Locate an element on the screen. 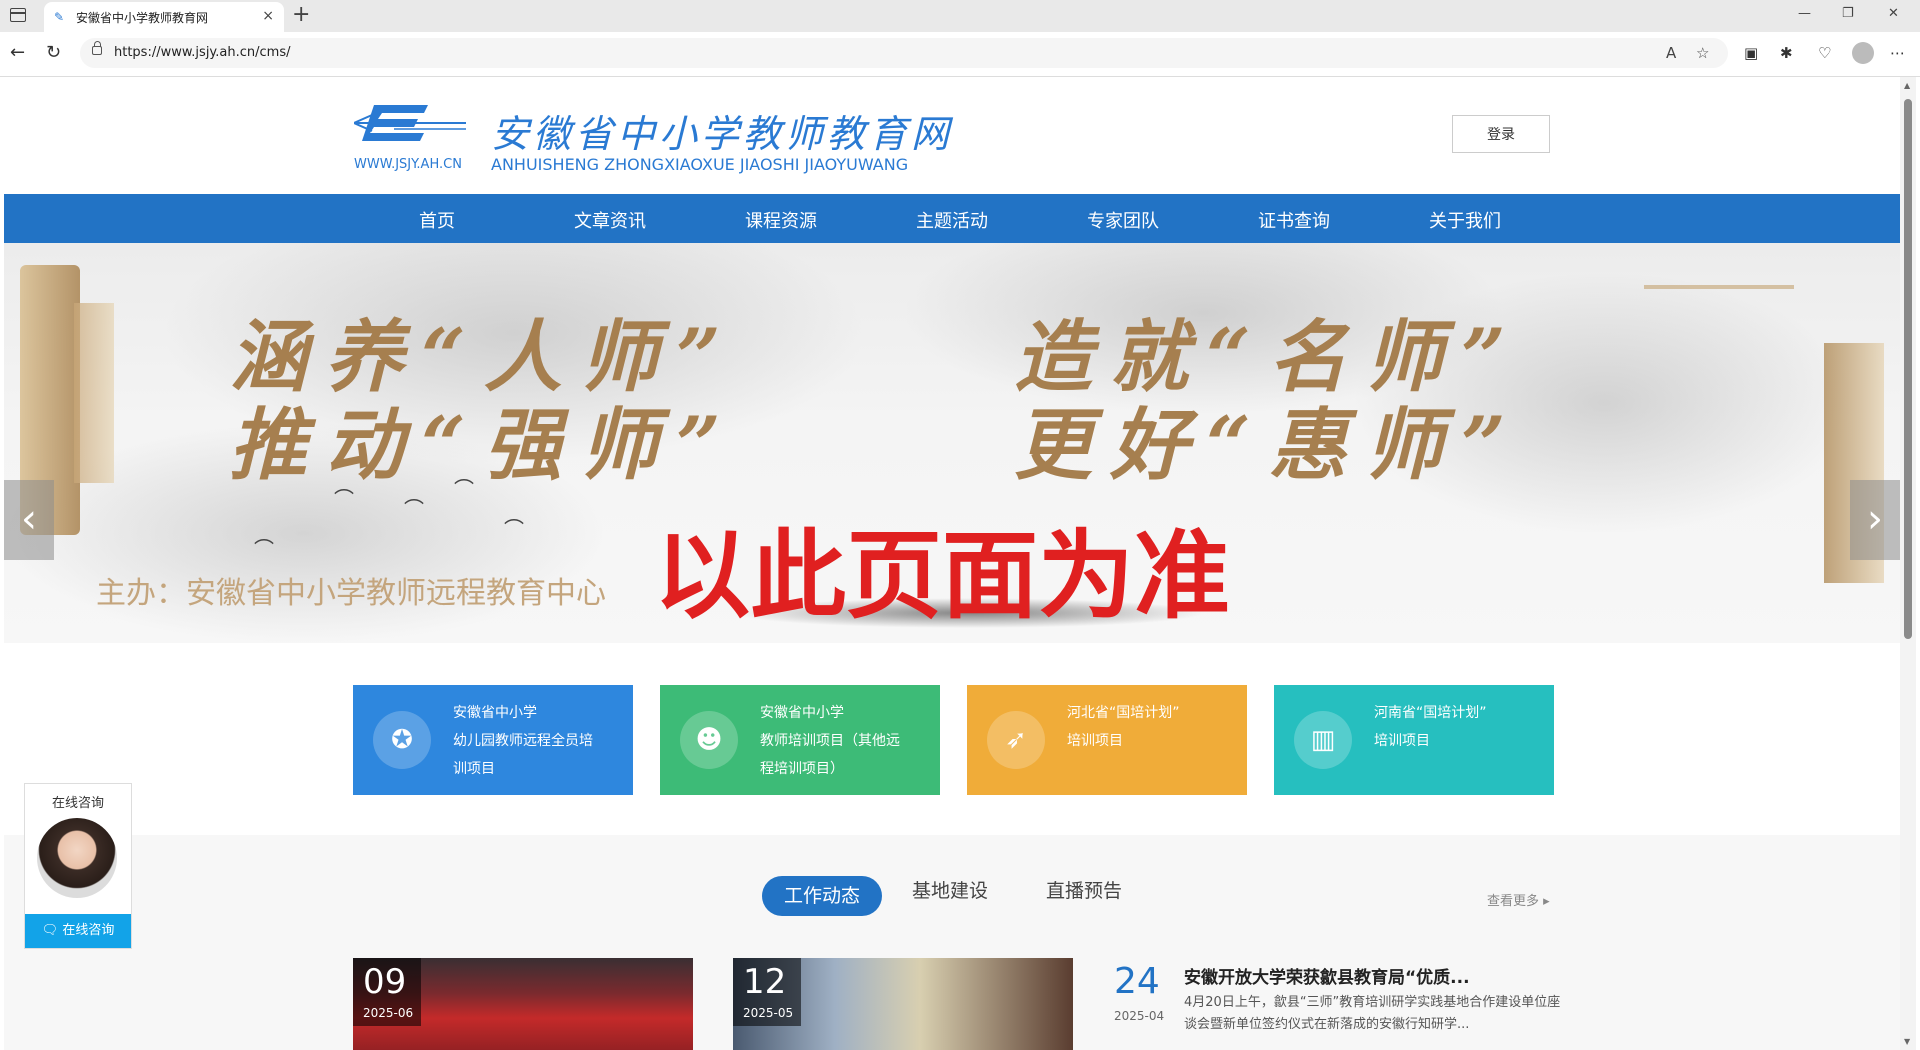  card-text: 河北省“国培计划” 培训项目 is located at coordinates (1152, 727).